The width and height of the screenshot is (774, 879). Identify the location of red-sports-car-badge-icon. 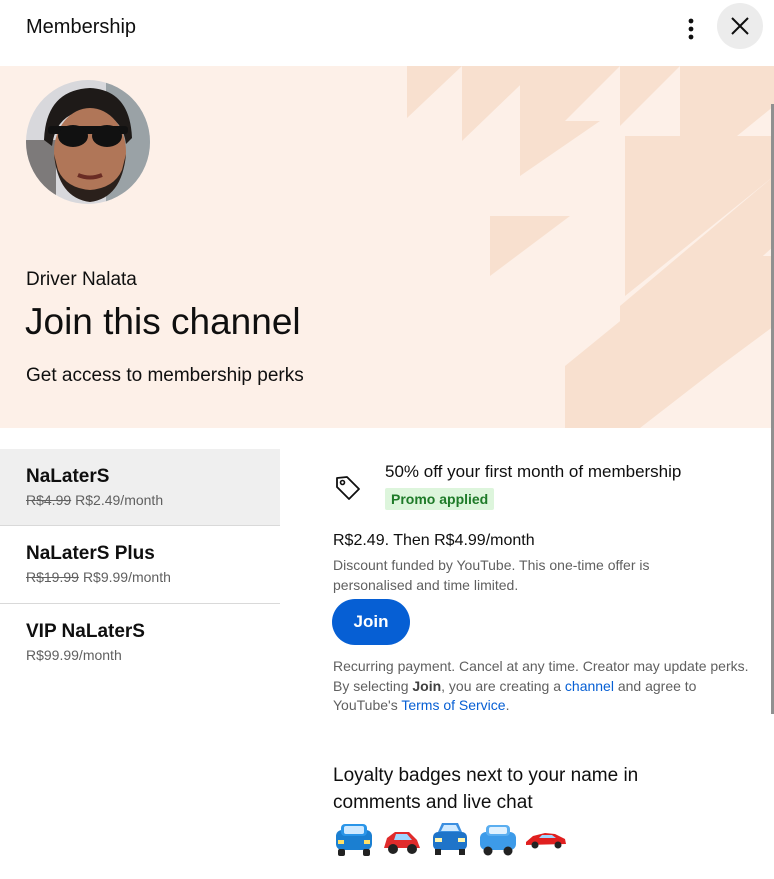
(546, 841).